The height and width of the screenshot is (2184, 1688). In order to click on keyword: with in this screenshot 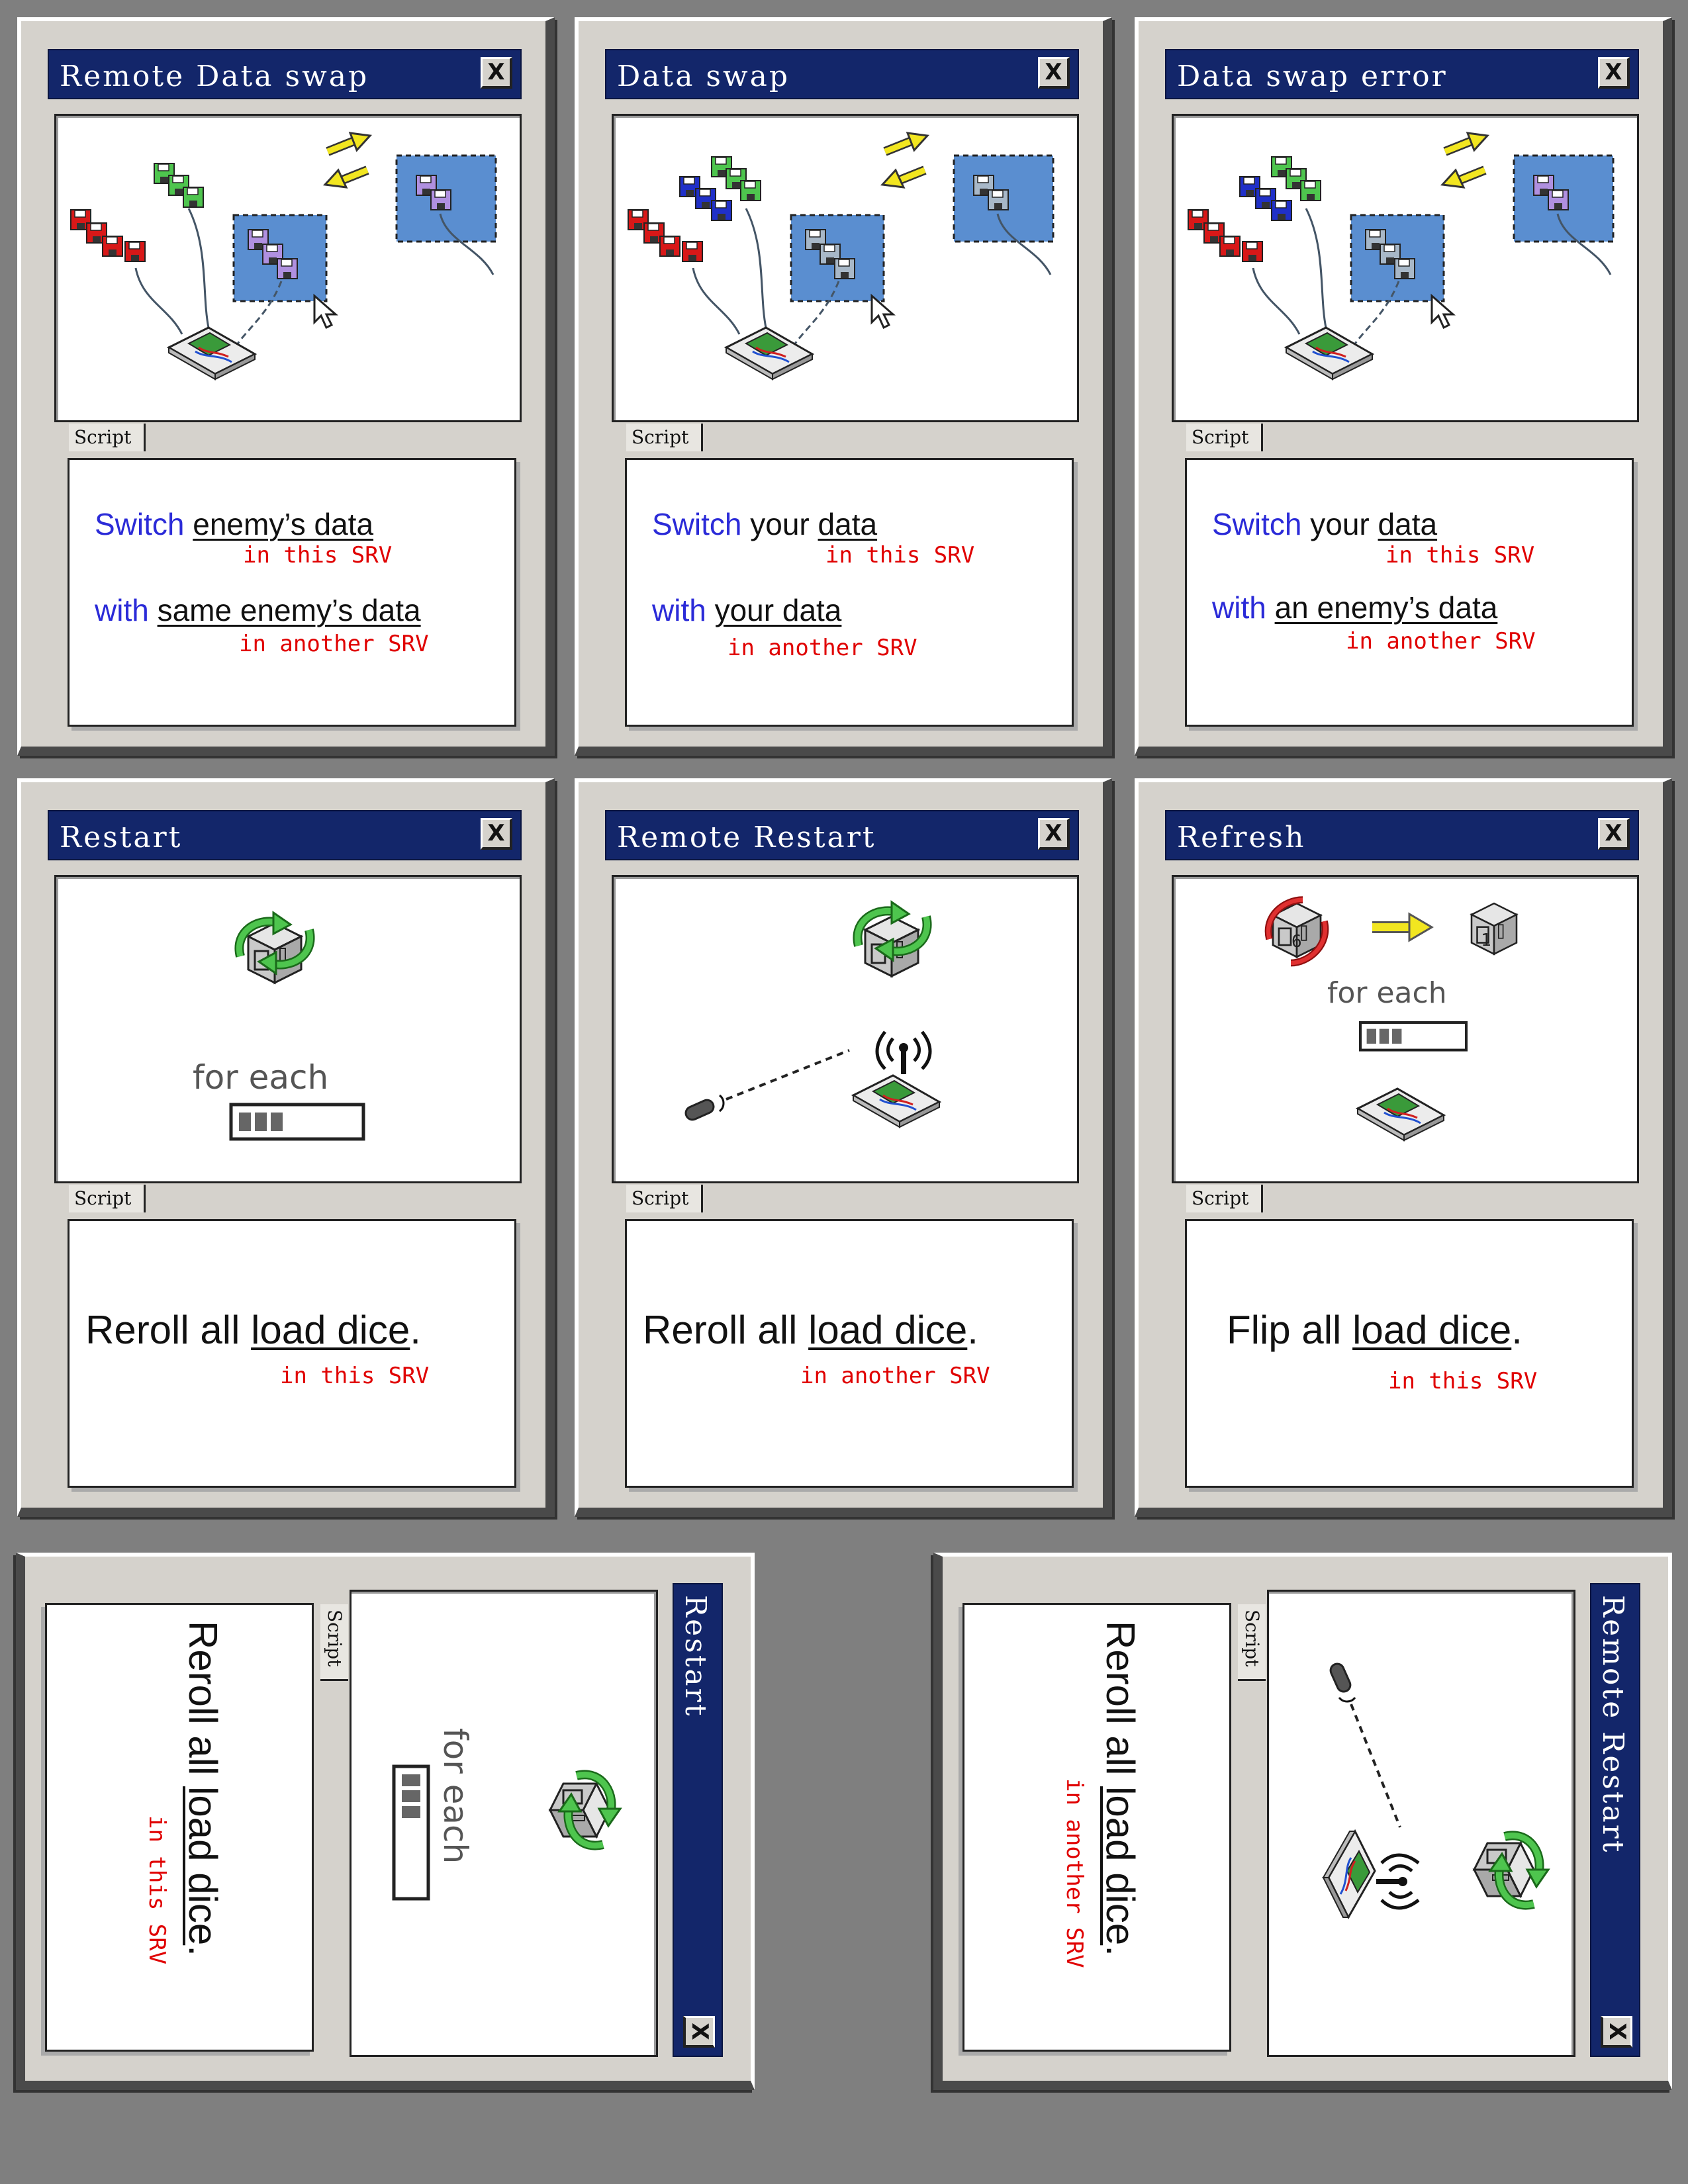, I will do `click(679, 610)`.